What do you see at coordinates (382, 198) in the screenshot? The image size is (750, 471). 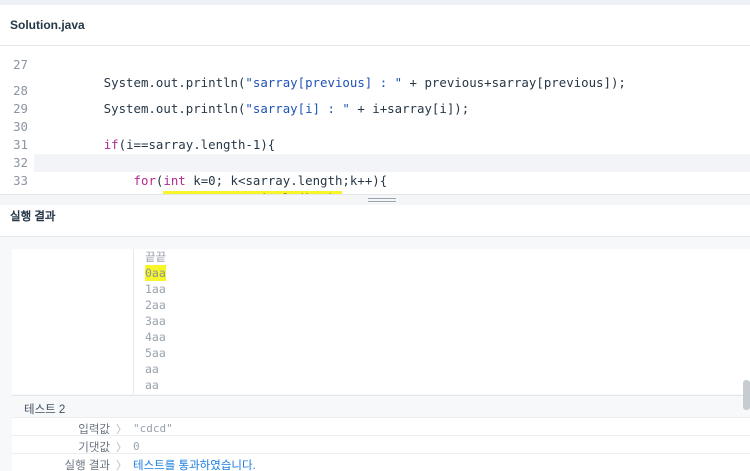 I see `grip-icon` at bounding box center [382, 198].